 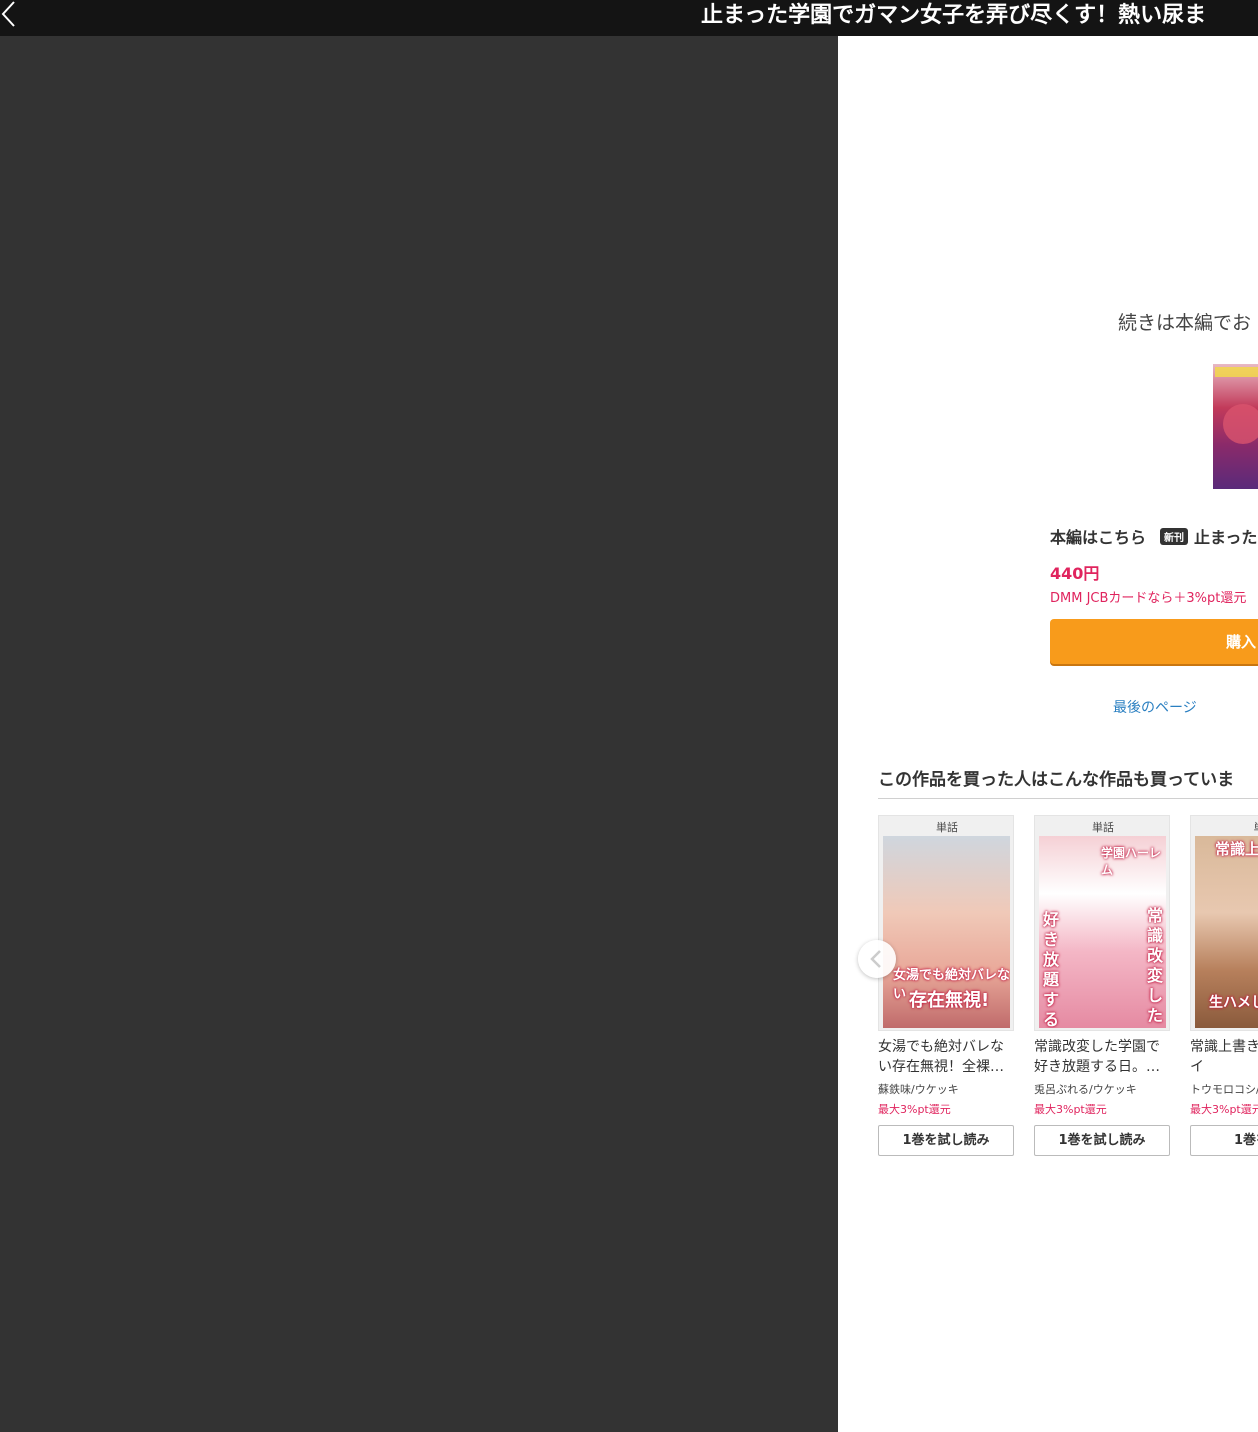 What do you see at coordinates (954, 15) in the screenshot?
I see `page-title: 止まった学園でガマン女子を弄び尽くす！熱い尿ま` at bounding box center [954, 15].